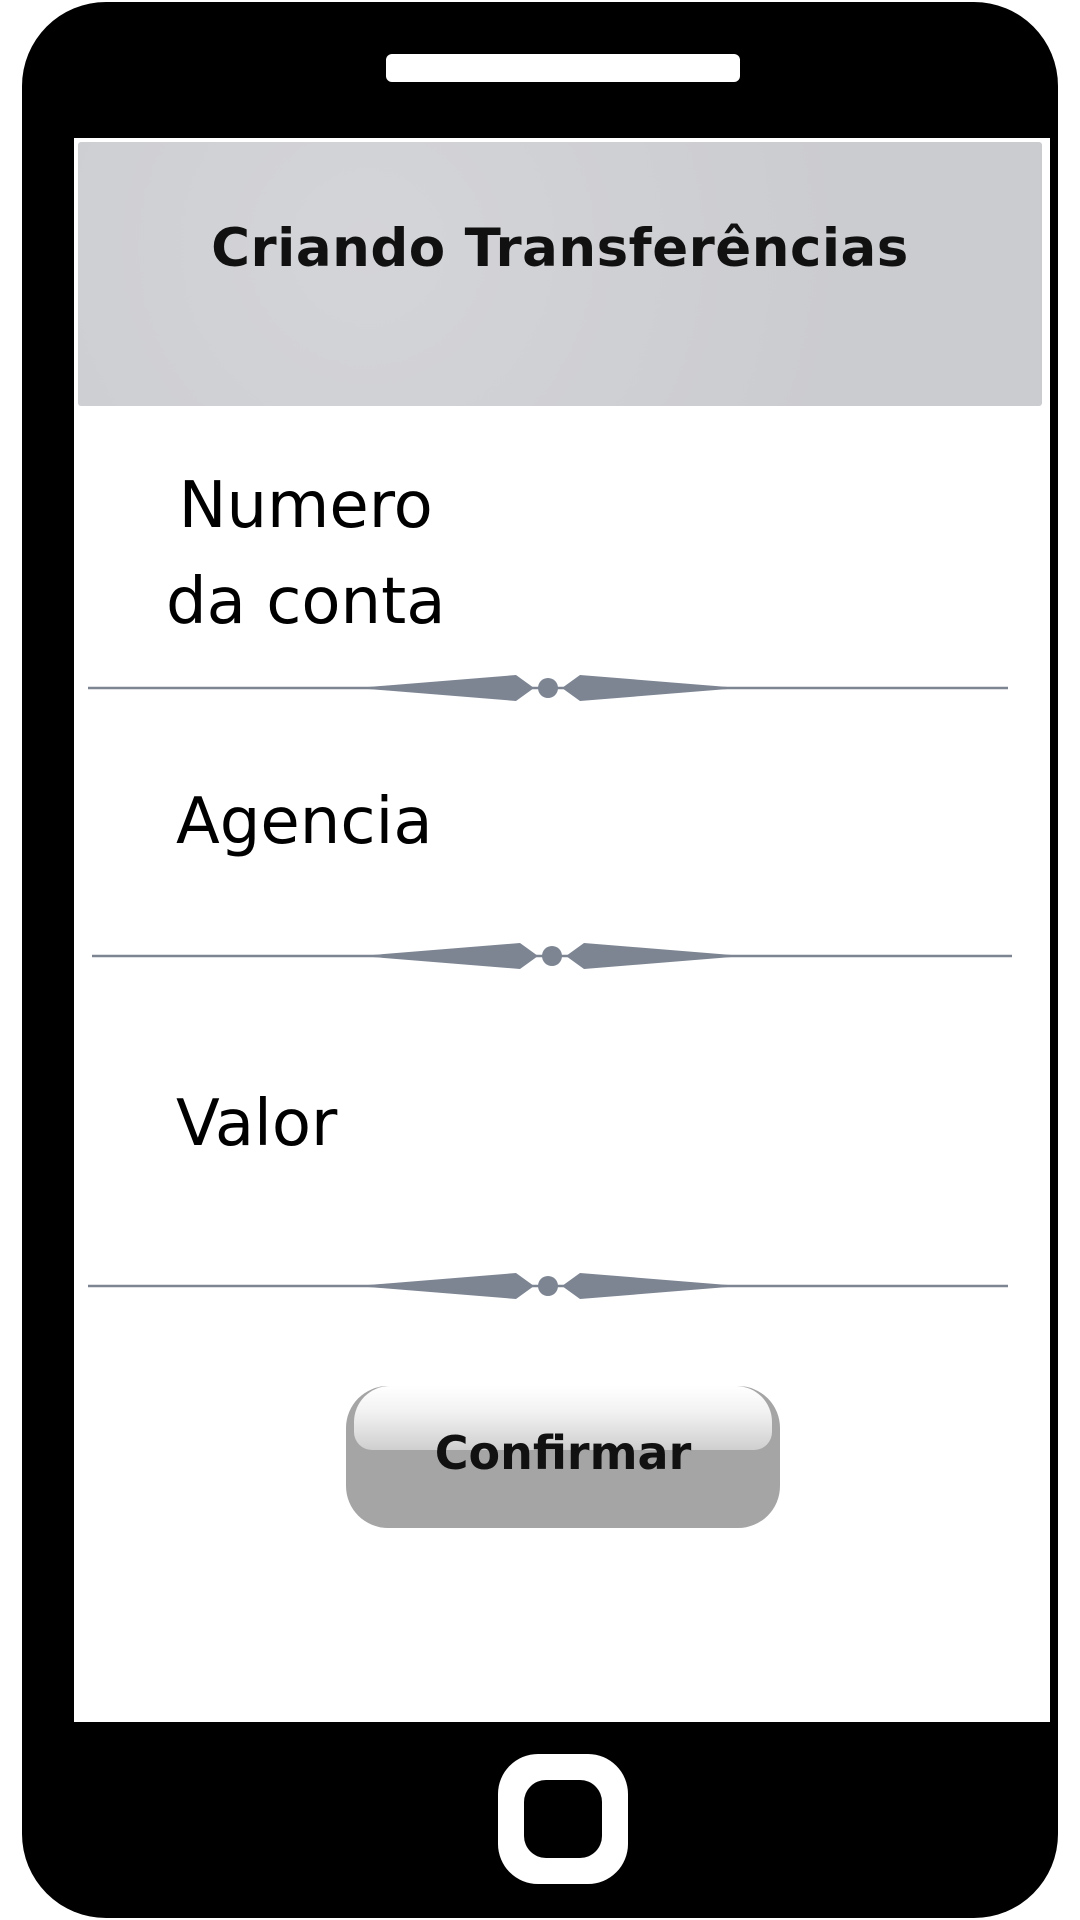 The height and width of the screenshot is (1920, 1080). I want to click on app-header: Criando Transferências, so click(560, 274).